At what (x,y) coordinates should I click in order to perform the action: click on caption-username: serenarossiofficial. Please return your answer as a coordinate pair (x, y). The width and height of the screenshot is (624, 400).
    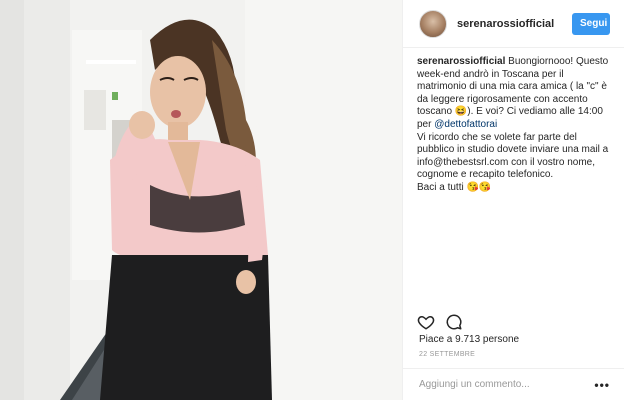
    Looking at the image, I should click on (461, 61).